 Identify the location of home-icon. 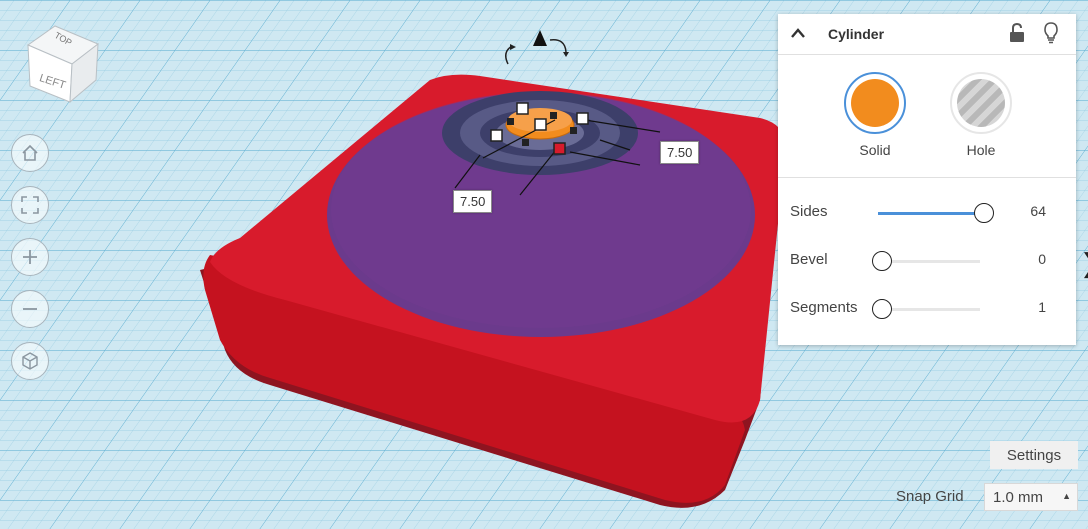
(30, 152).